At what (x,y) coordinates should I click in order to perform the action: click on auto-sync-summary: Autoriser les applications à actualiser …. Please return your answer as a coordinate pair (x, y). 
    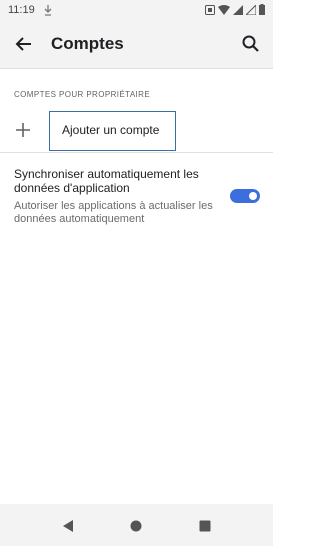
    Looking at the image, I should click on (113, 212).